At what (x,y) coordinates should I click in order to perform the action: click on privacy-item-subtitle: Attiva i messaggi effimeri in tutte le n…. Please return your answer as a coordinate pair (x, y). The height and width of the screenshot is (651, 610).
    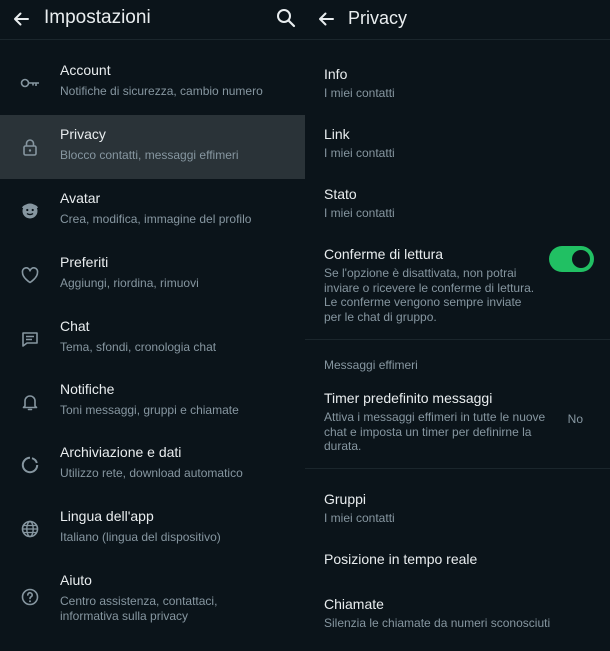
    Looking at the image, I should click on (435, 431).